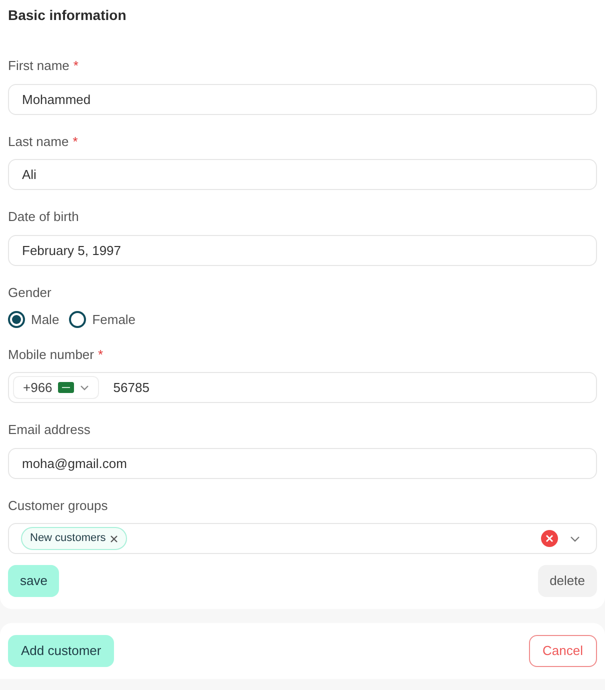 This screenshot has width=605, height=690. I want to click on add-customer-button: Add customer, so click(61, 651).